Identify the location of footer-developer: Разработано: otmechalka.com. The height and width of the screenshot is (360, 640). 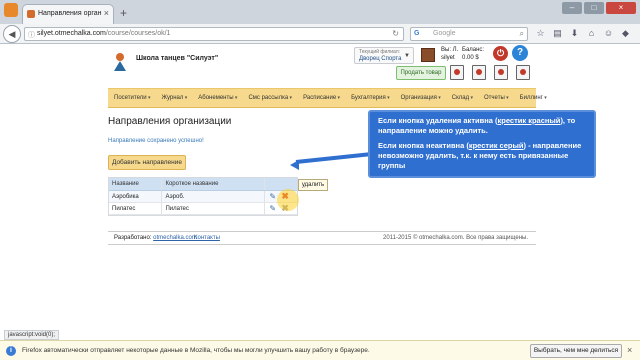
(155, 238).